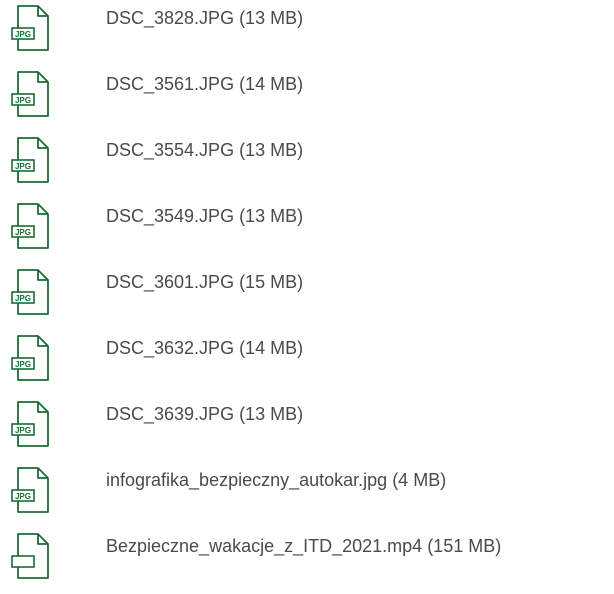 The width and height of the screenshot is (614, 594). I want to click on file-item-dsc-3549: JPG DSC_3549.JPG (13 MB), so click(307, 231).